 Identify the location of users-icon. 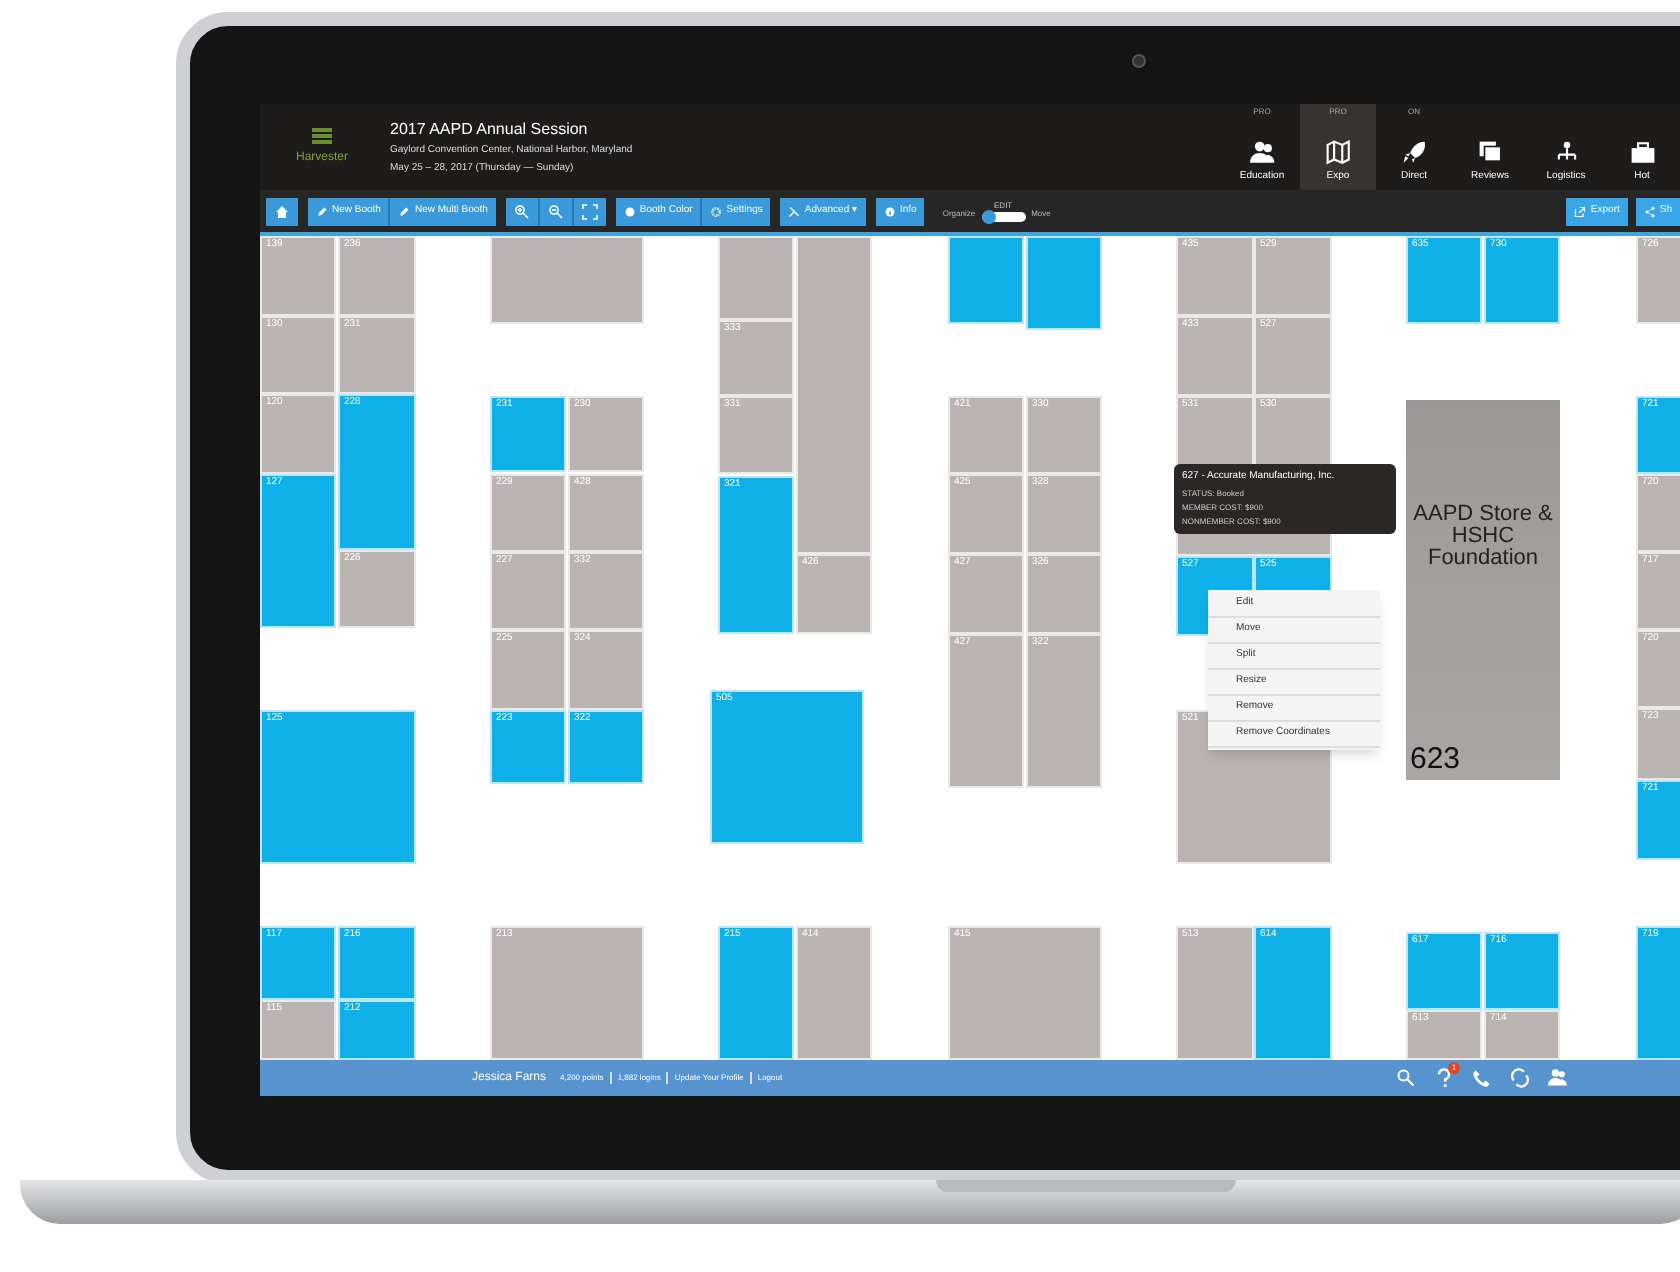
(1558, 1078).